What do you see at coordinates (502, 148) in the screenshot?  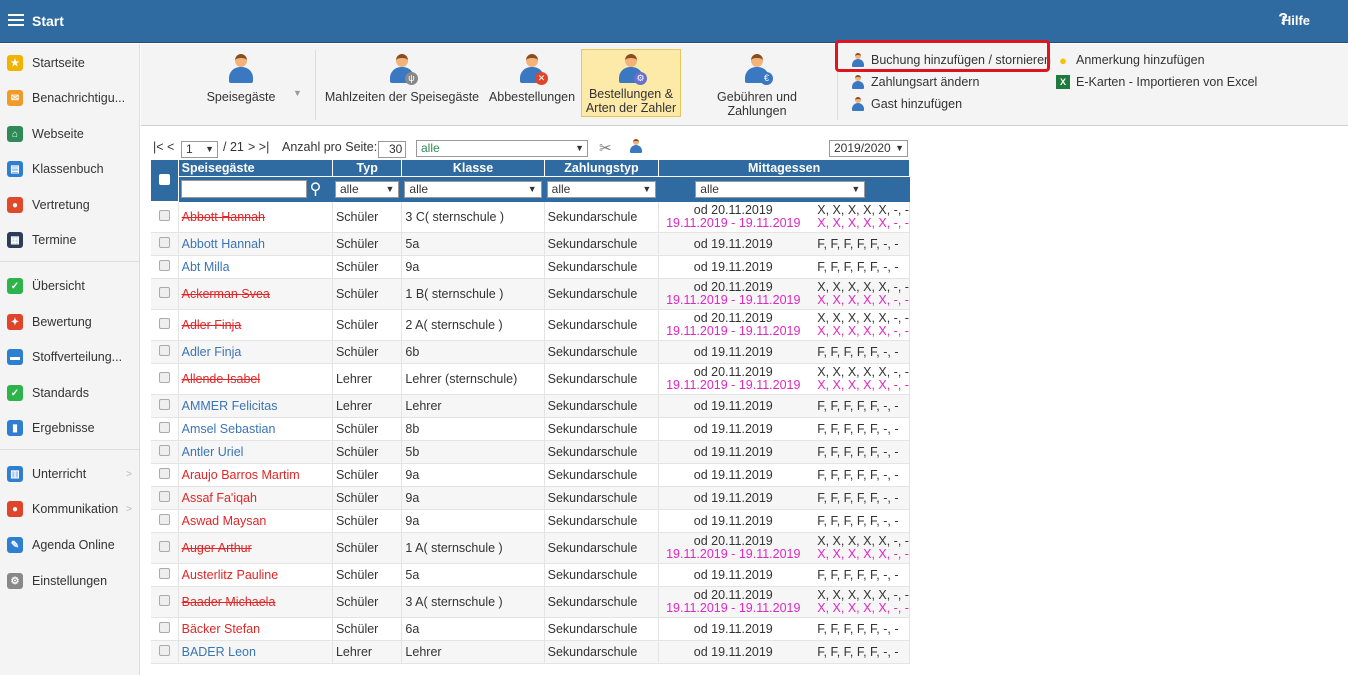 I see `filter-select: alle ▼` at bounding box center [502, 148].